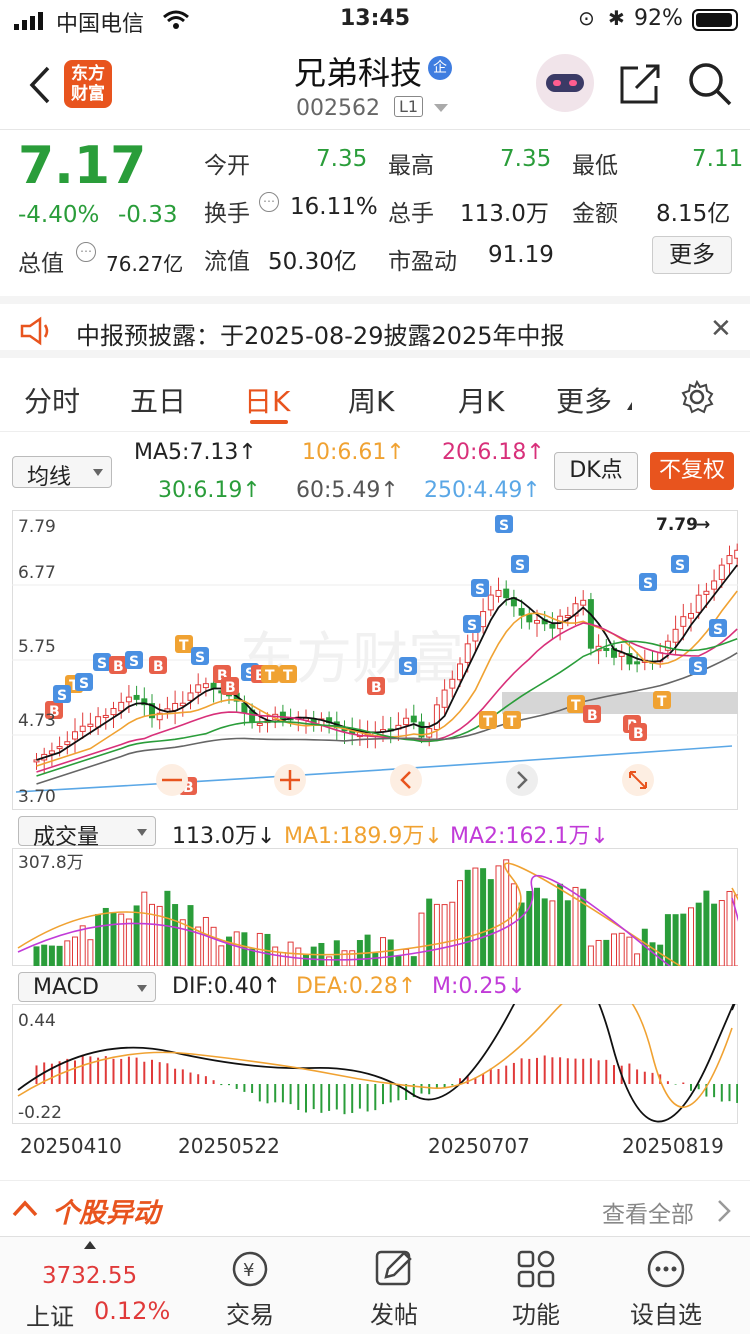 The height and width of the screenshot is (1335, 750). I want to click on y-tick-1: 7.79, so click(37, 527).